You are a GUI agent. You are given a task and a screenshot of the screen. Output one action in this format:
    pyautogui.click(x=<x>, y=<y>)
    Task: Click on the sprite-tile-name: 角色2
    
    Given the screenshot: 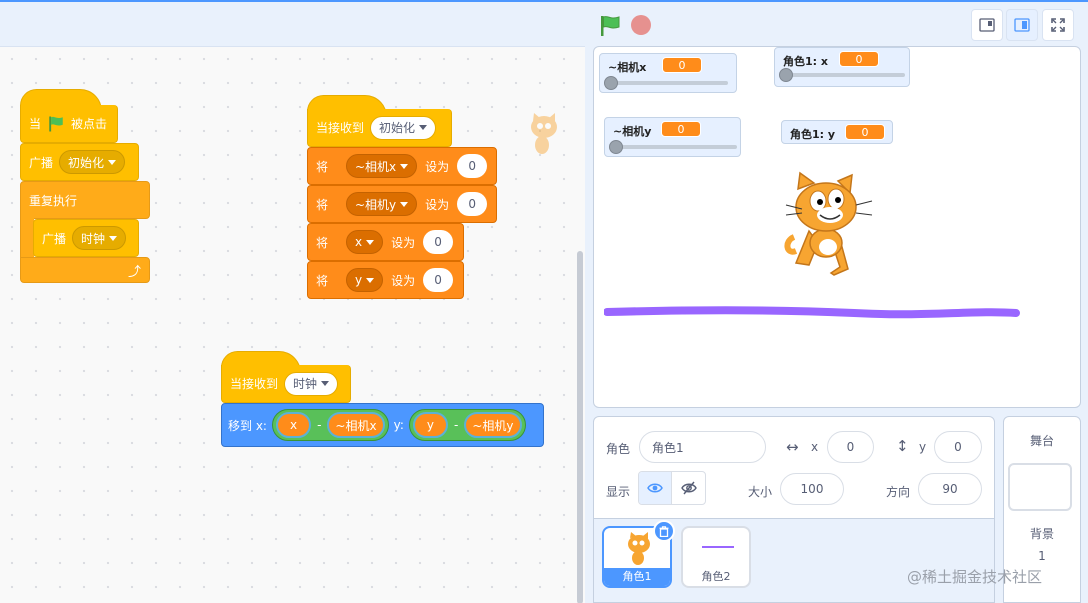 What is the action you would take?
    pyautogui.click(x=716, y=576)
    